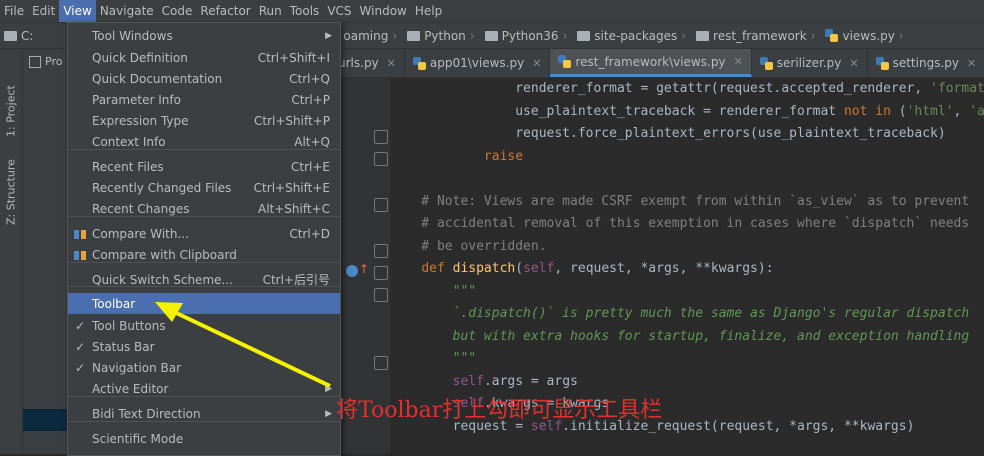 This screenshot has width=984, height=456. Describe the element at coordinates (204, 279) in the screenshot. I see `menu-item-quick-switch-scheme: Quick Switch Scheme... Ctrl+后引号` at that location.